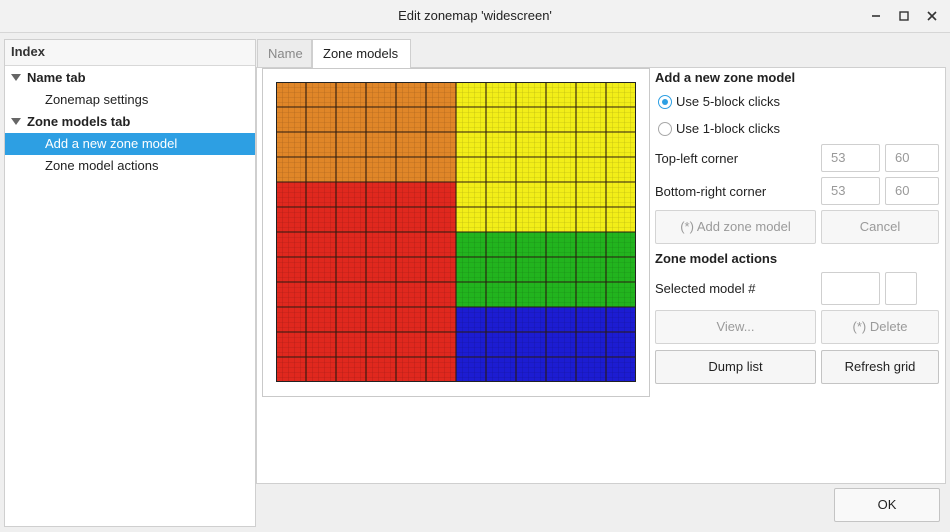 This screenshot has width=950, height=532. Describe the element at coordinates (912, 191) in the screenshot. I see `bottom-right-y-field: 60` at that location.